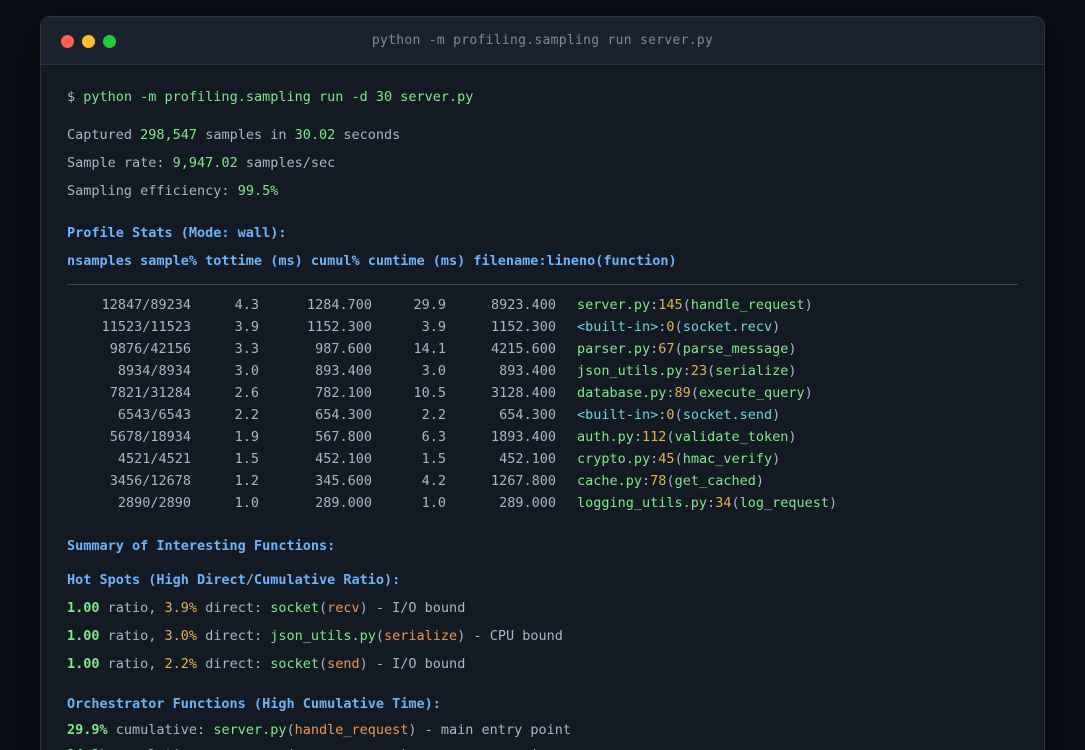  What do you see at coordinates (542, 546) in the screenshot?
I see `summary-heading: Summary of Interesting Functions:` at bounding box center [542, 546].